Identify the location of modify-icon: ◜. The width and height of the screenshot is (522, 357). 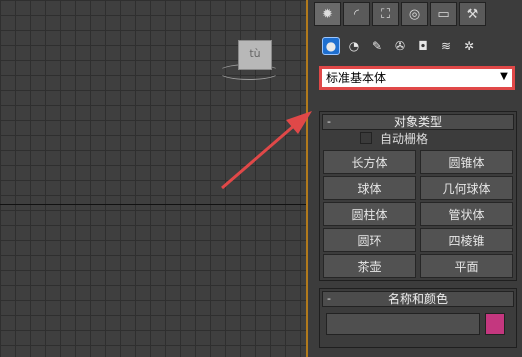
(356, 14).